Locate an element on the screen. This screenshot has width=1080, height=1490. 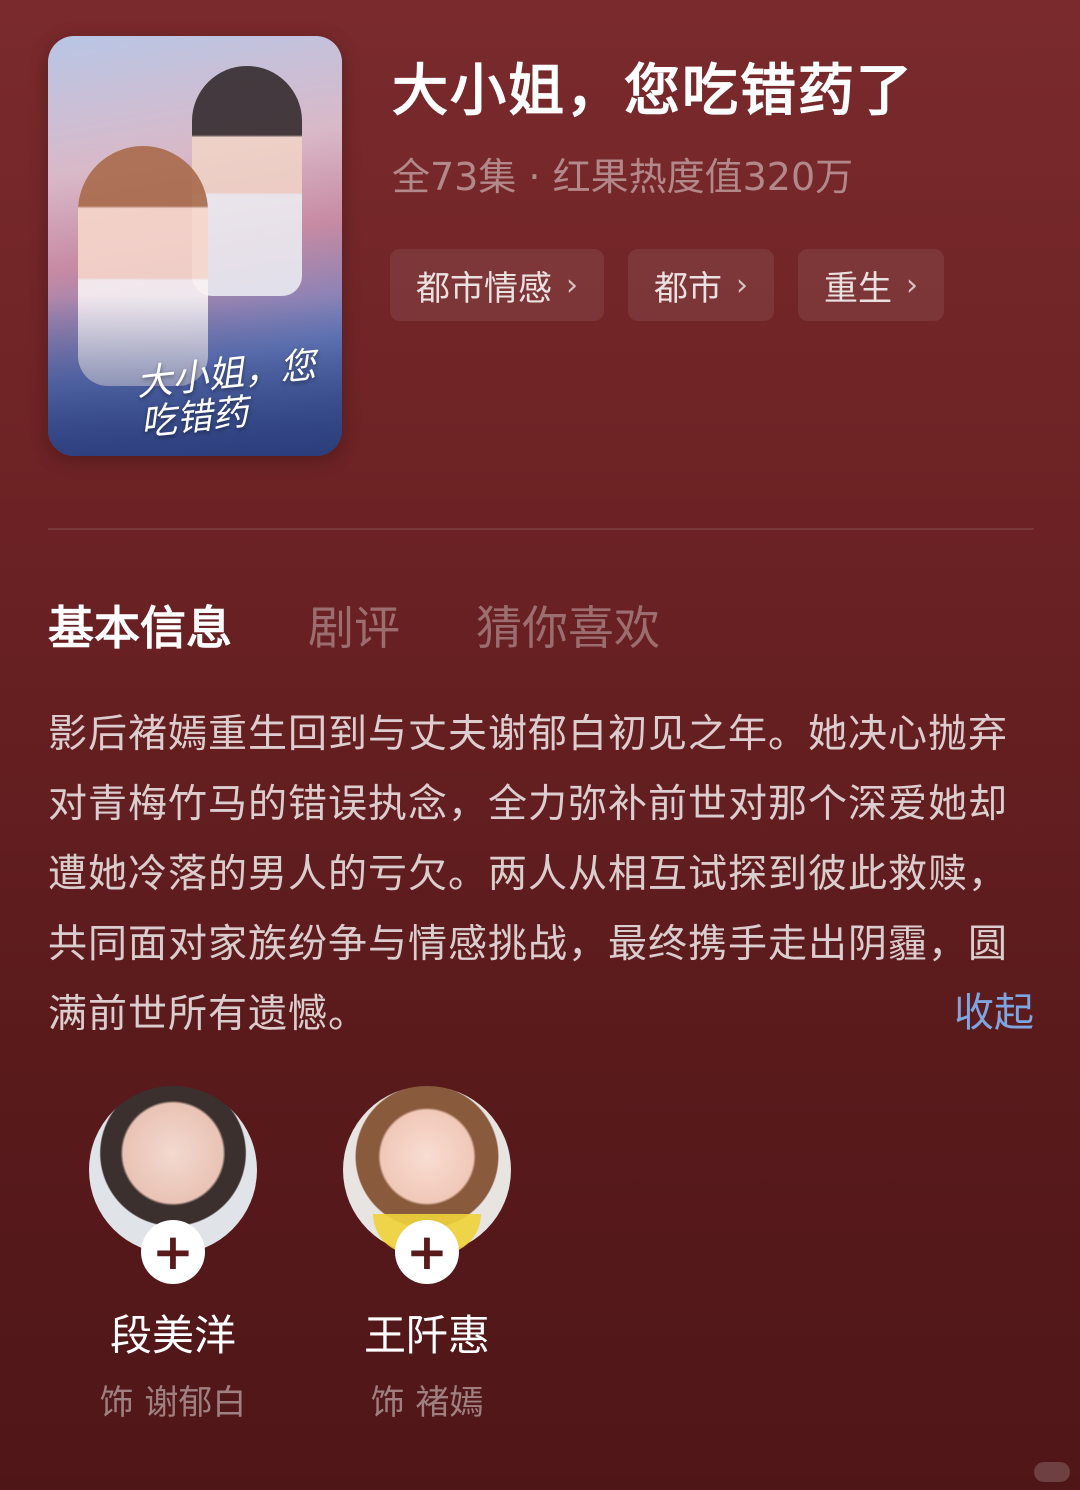
cast-name: 王阡惠 is located at coordinates (426, 1335).